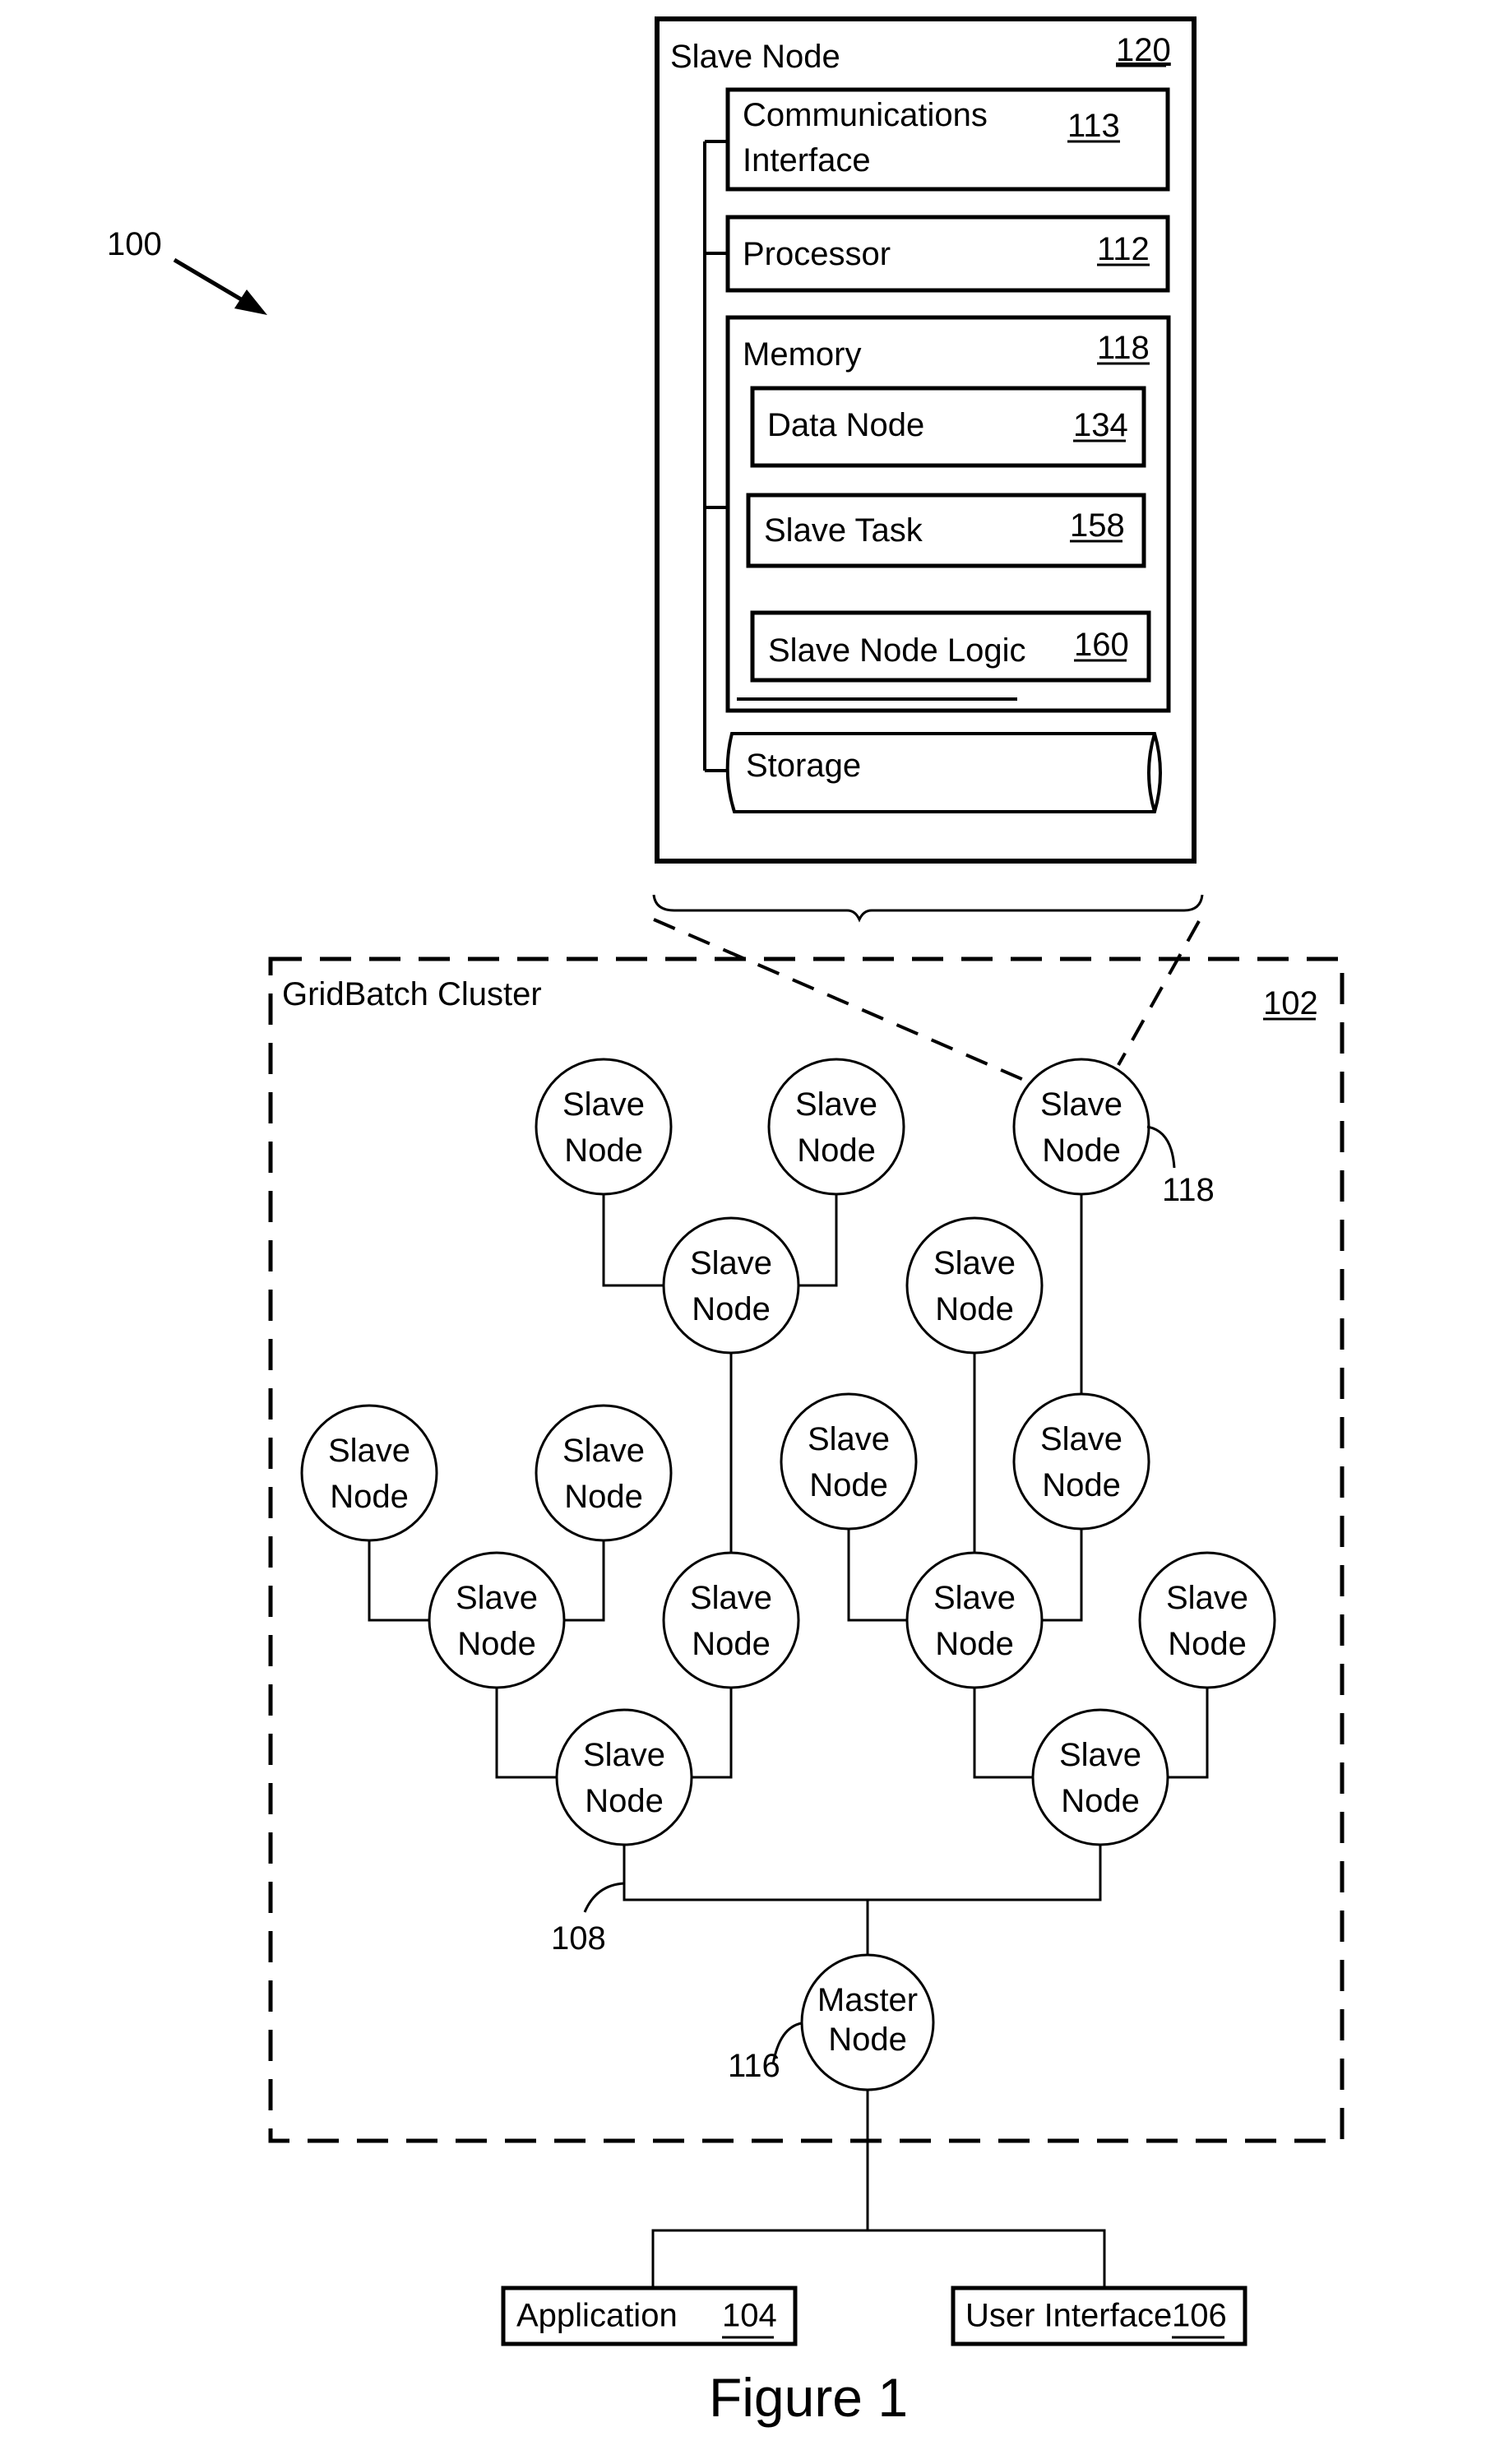 Image resolution: width=1509 pixels, height=2464 pixels. I want to click on master-node: Master Node, so click(868, 2022).